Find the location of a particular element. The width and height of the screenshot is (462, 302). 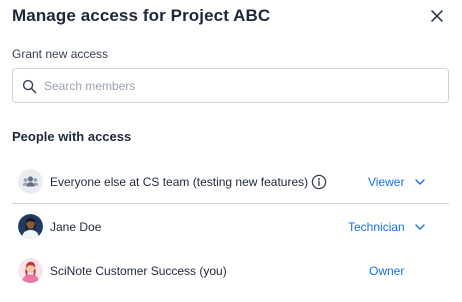

member-name: SciNote Customer Success (you) is located at coordinates (138, 271).